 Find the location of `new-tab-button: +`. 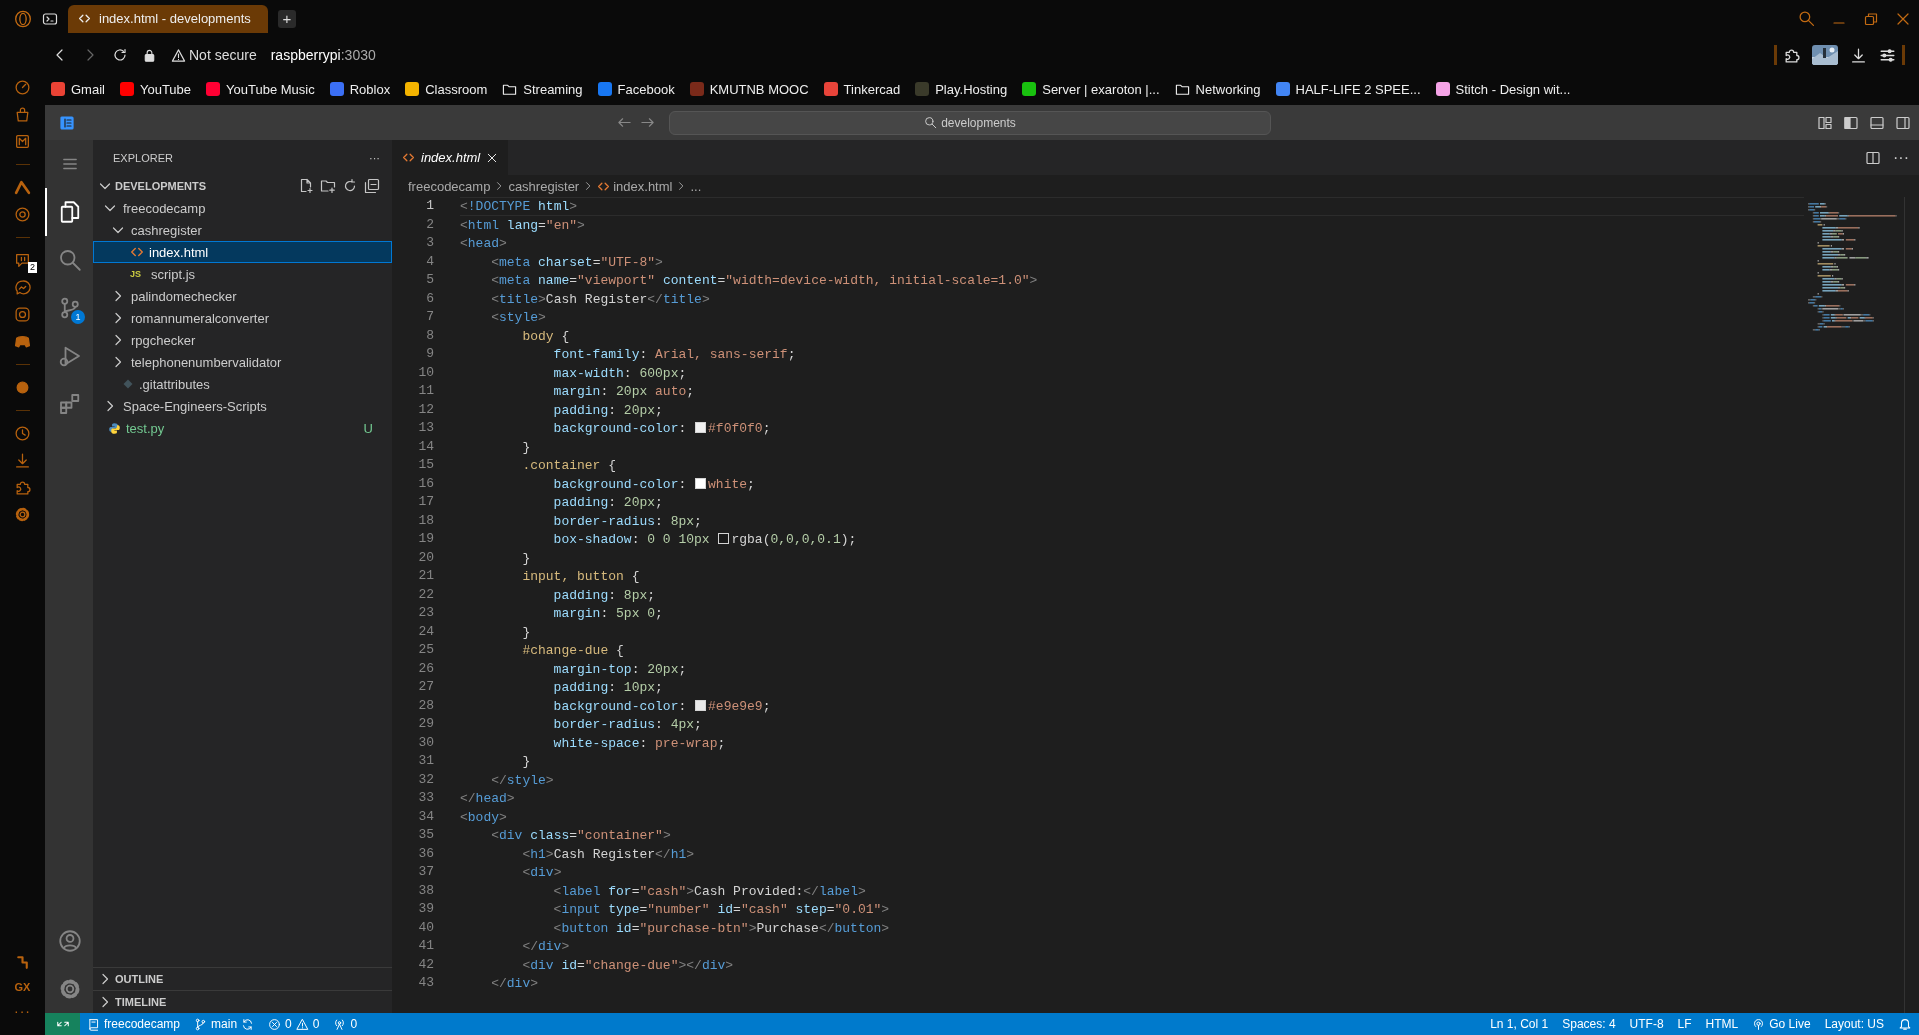

new-tab-button: + is located at coordinates (287, 18).